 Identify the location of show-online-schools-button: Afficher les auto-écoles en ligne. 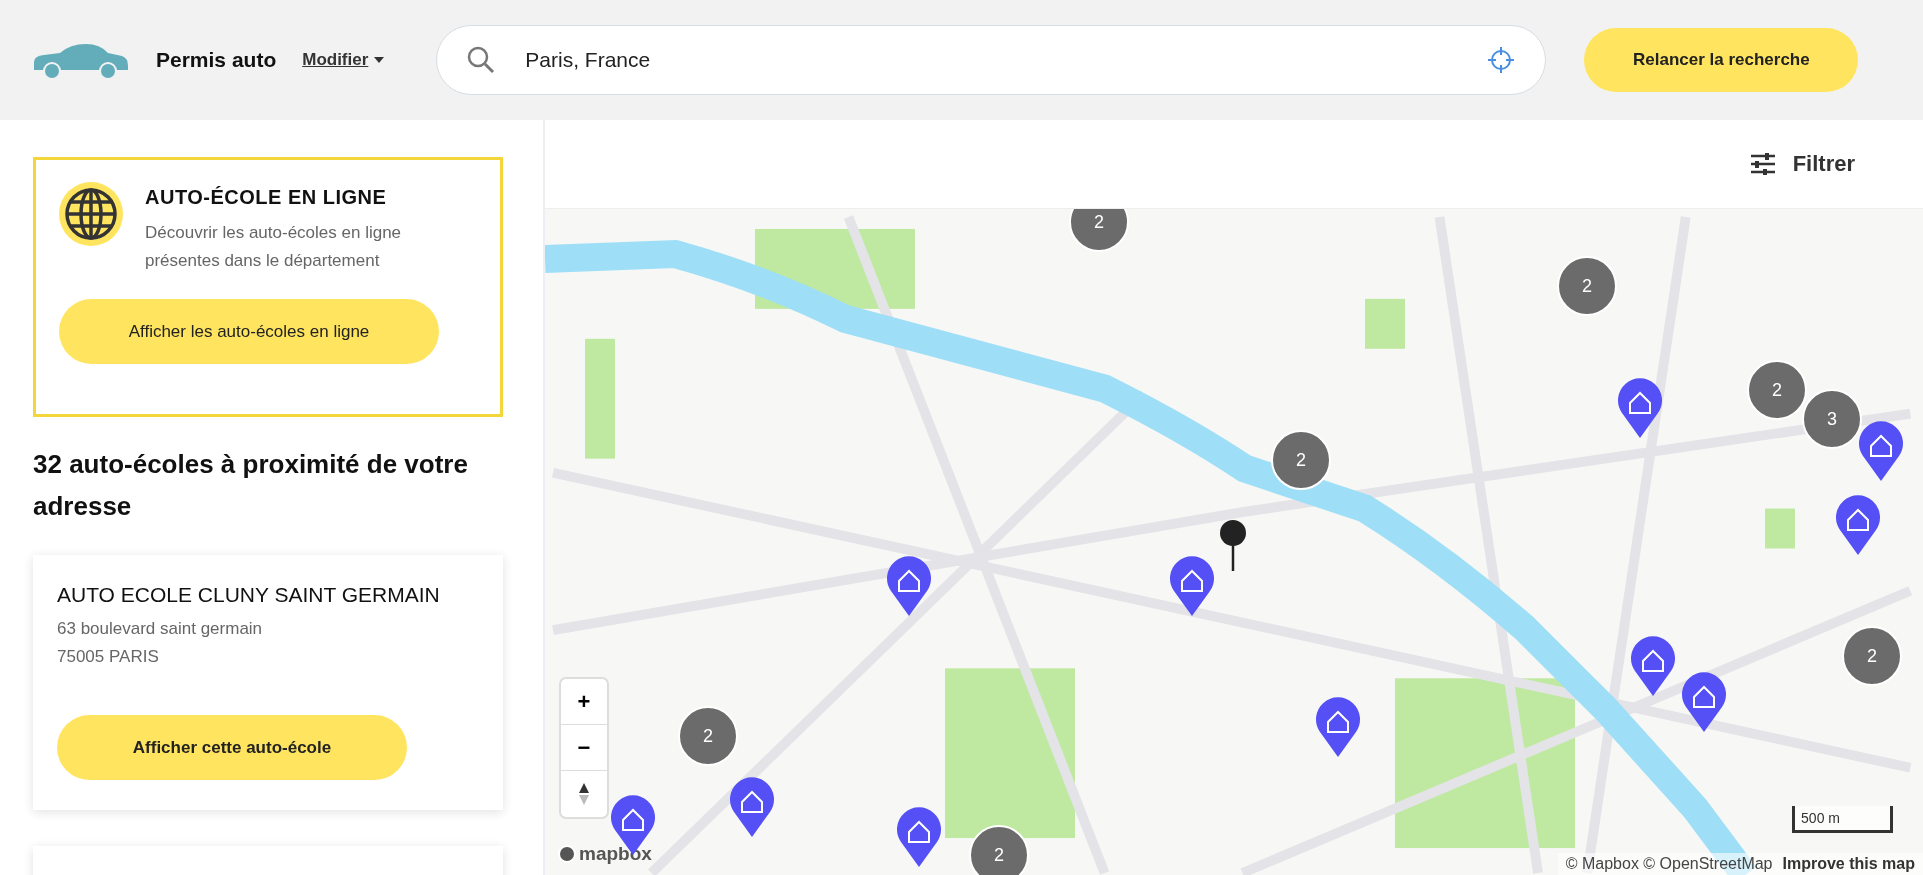
(249, 331).